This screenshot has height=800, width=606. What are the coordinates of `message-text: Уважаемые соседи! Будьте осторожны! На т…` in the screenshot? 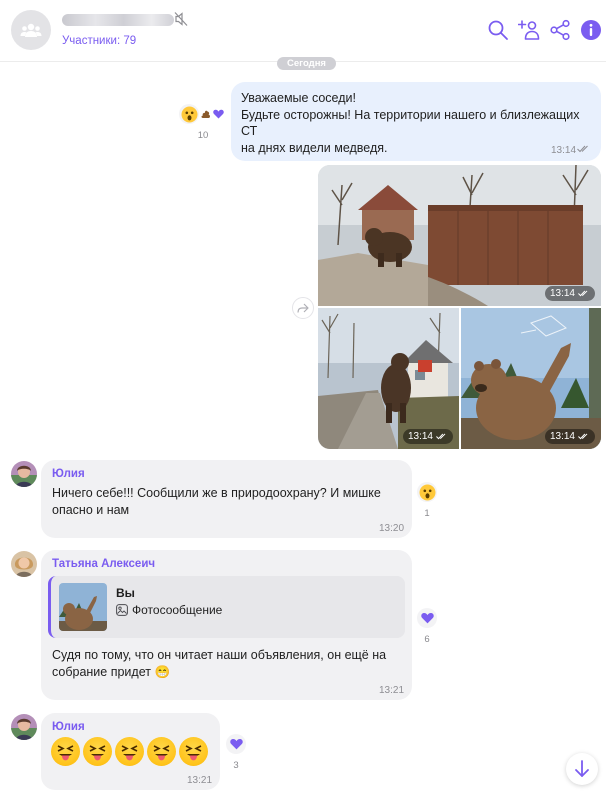 It's located at (410, 123).